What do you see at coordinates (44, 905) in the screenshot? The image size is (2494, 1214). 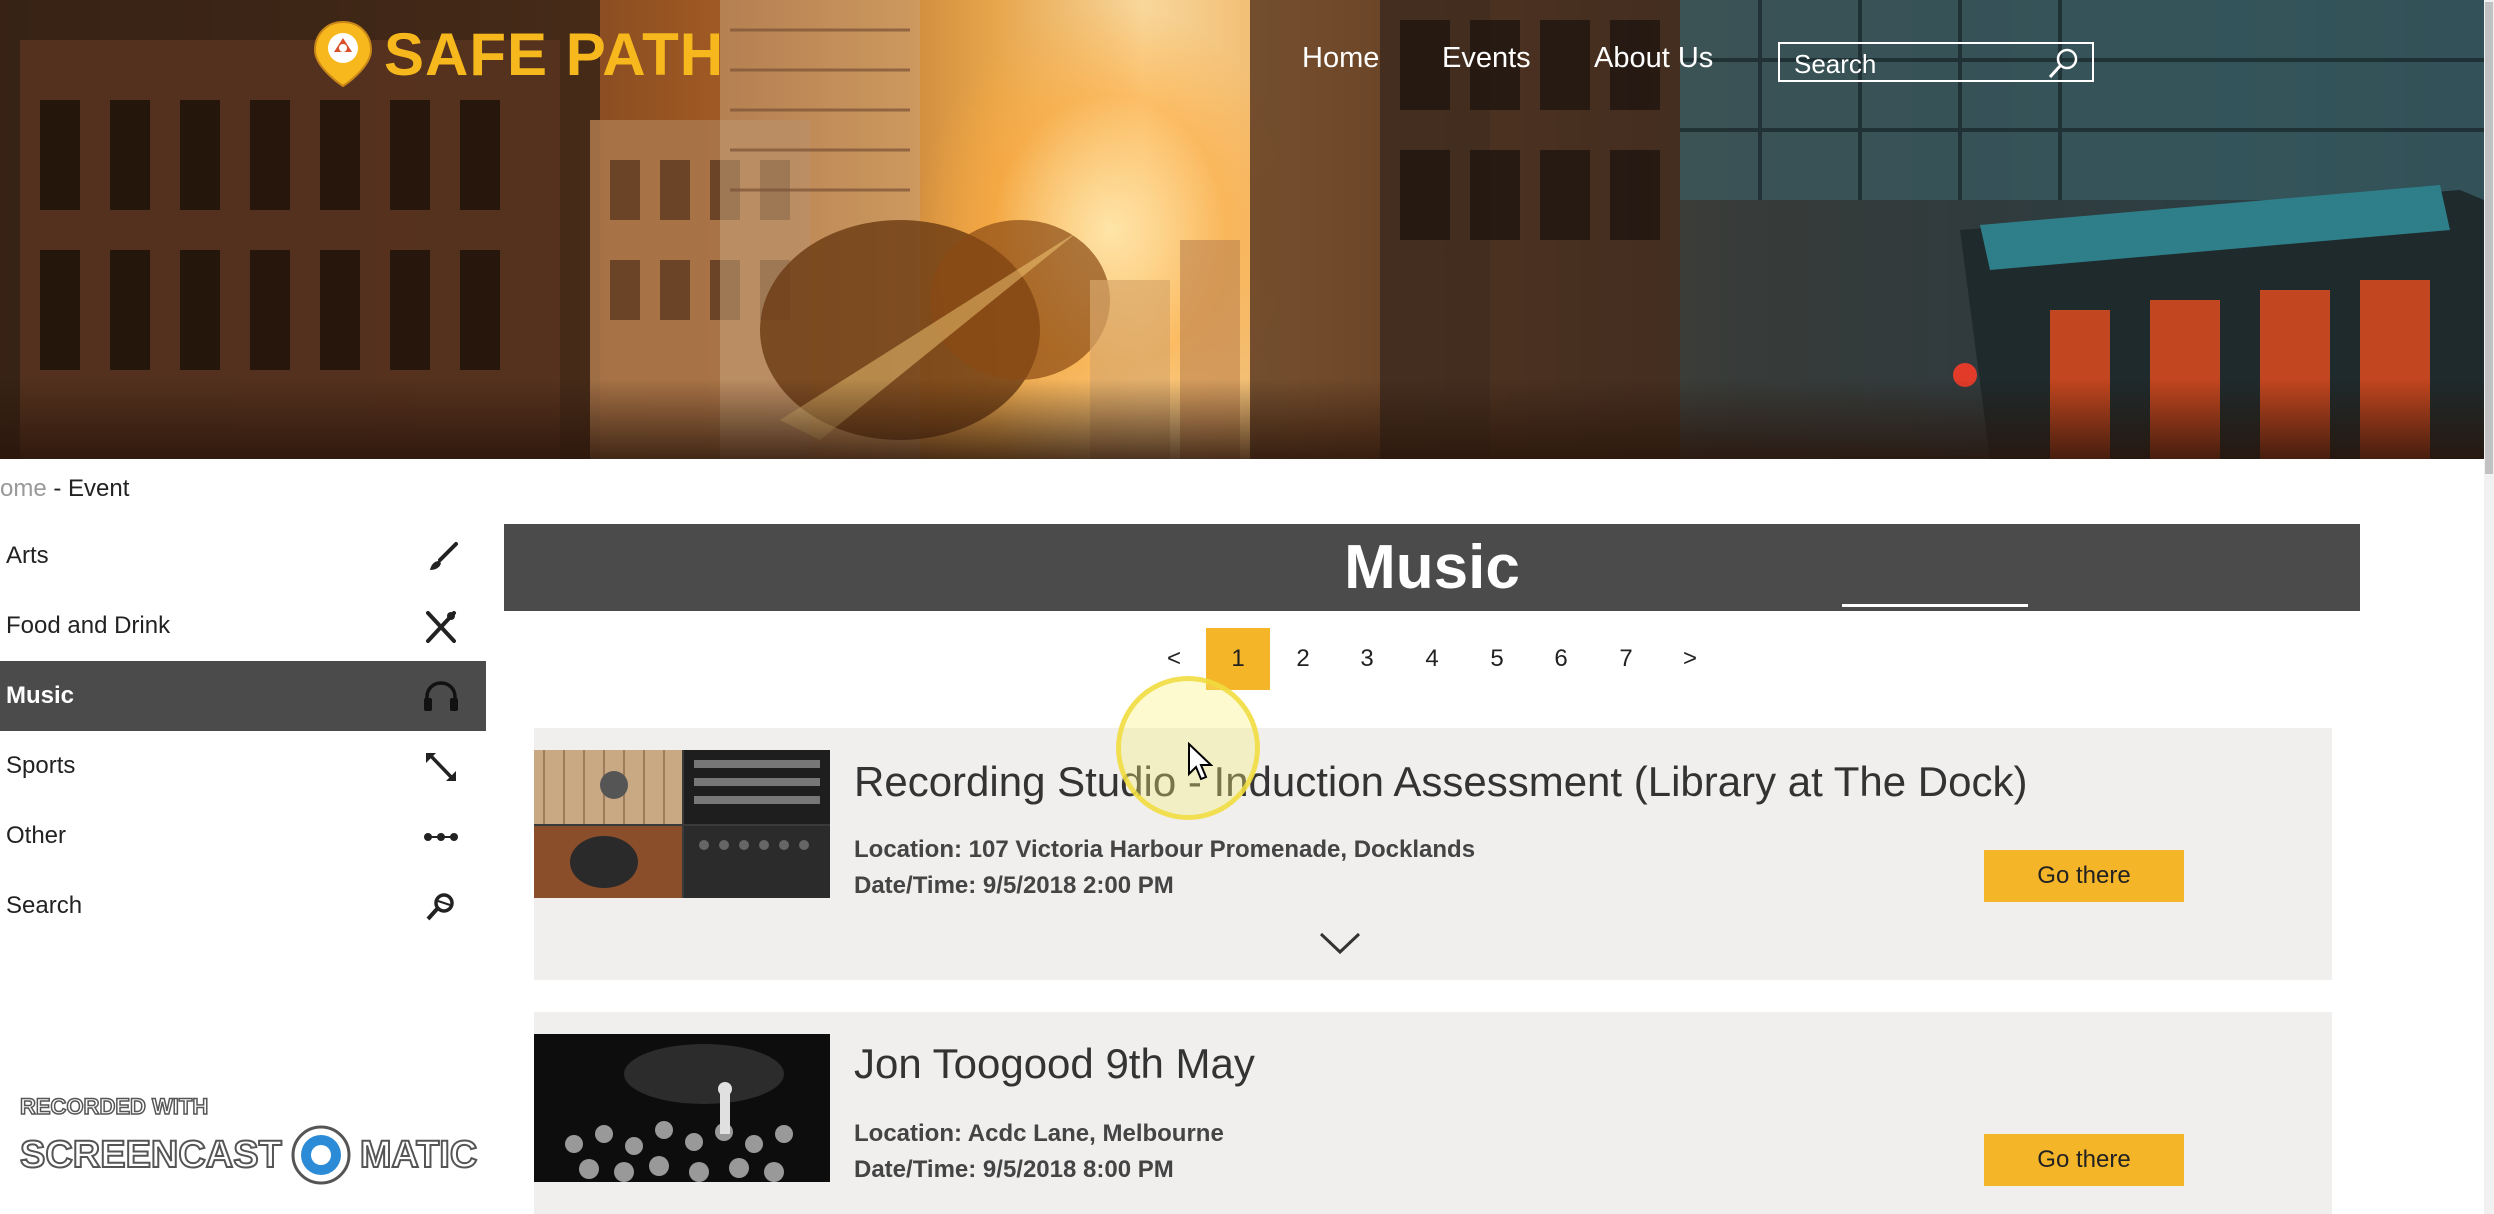 I see `sidebar-item-label: Search` at bounding box center [44, 905].